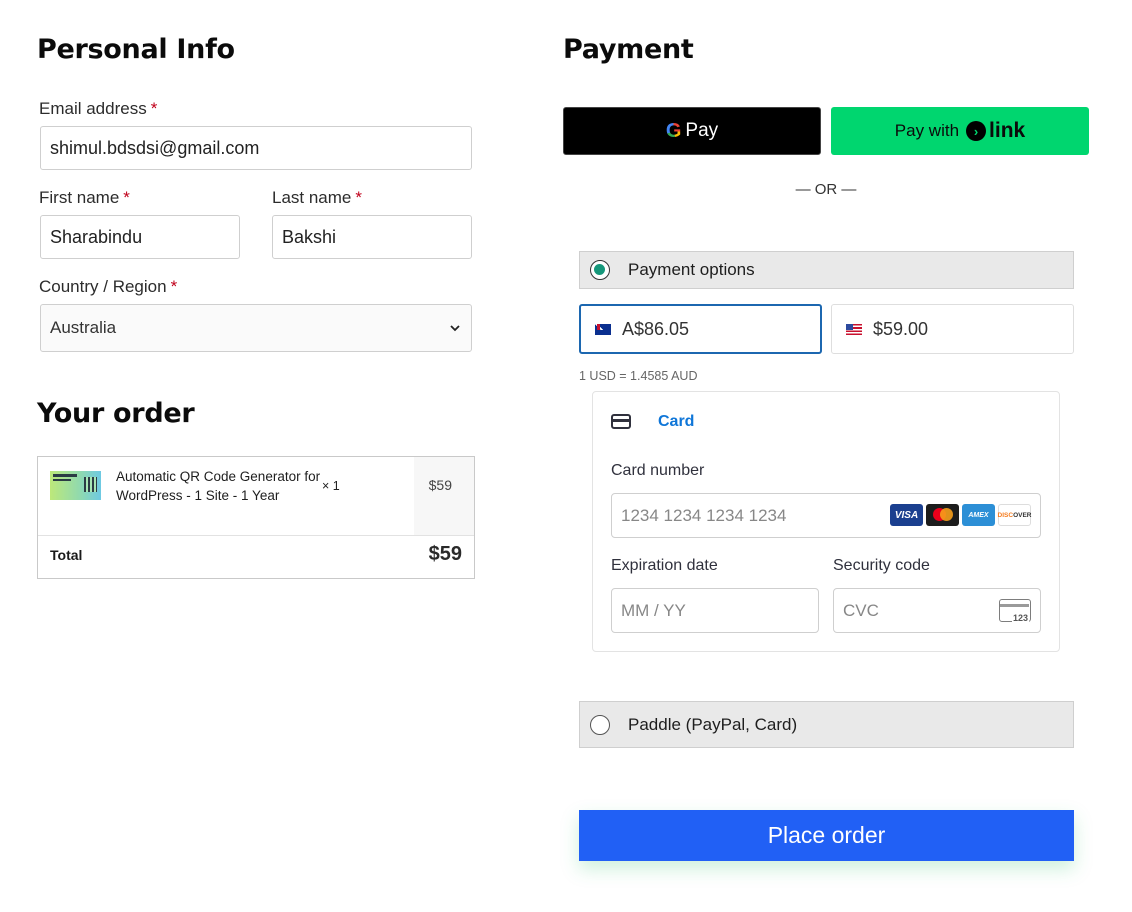 The image size is (1132, 912). What do you see at coordinates (628, 49) in the screenshot?
I see `payment-heading: Payment` at bounding box center [628, 49].